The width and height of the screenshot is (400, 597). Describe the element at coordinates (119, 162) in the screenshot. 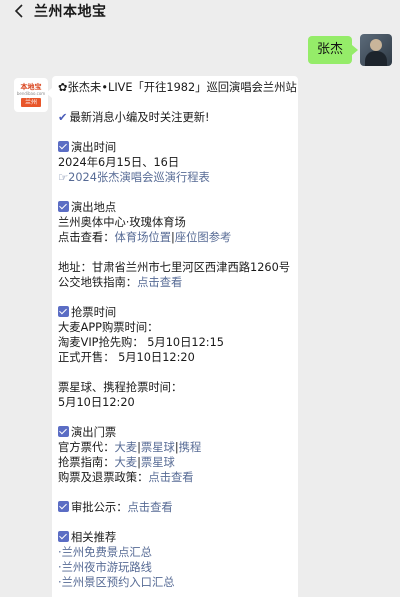

I see `event-date: 2024年6月15日、16日` at that location.